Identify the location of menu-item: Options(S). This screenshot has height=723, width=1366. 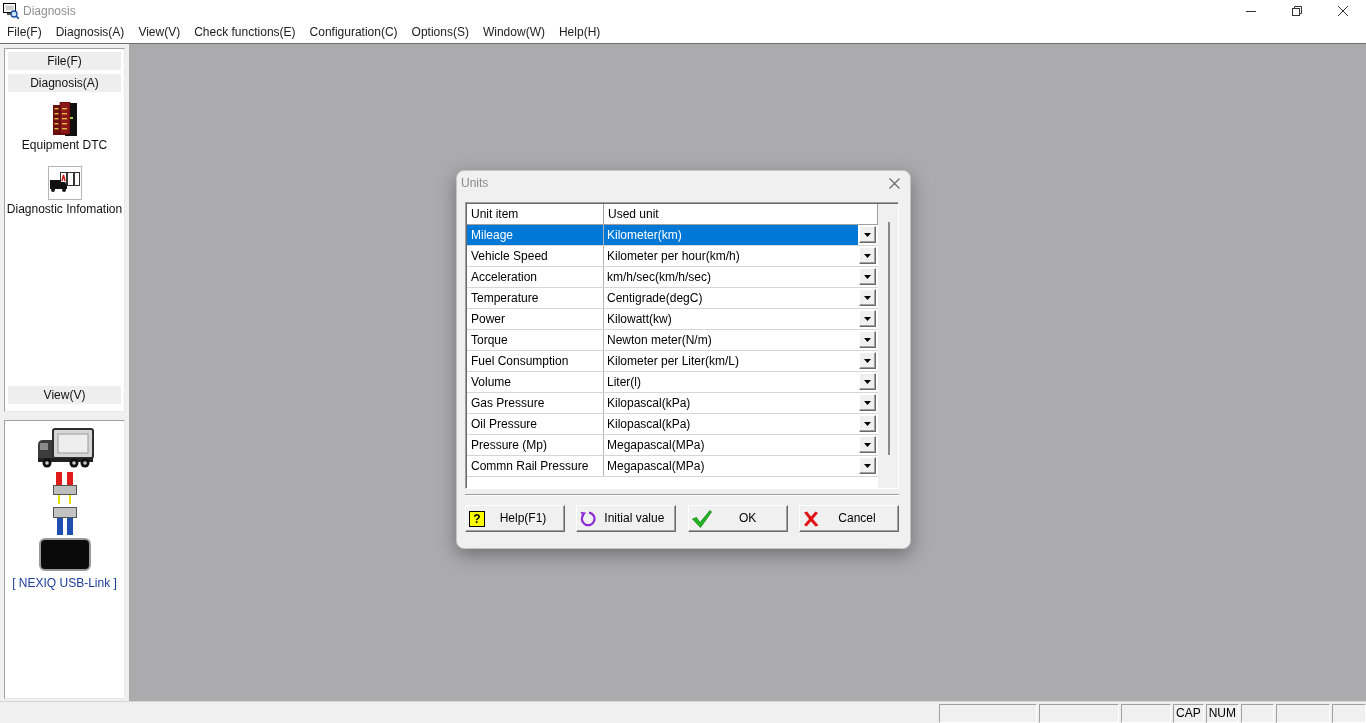
(440, 32).